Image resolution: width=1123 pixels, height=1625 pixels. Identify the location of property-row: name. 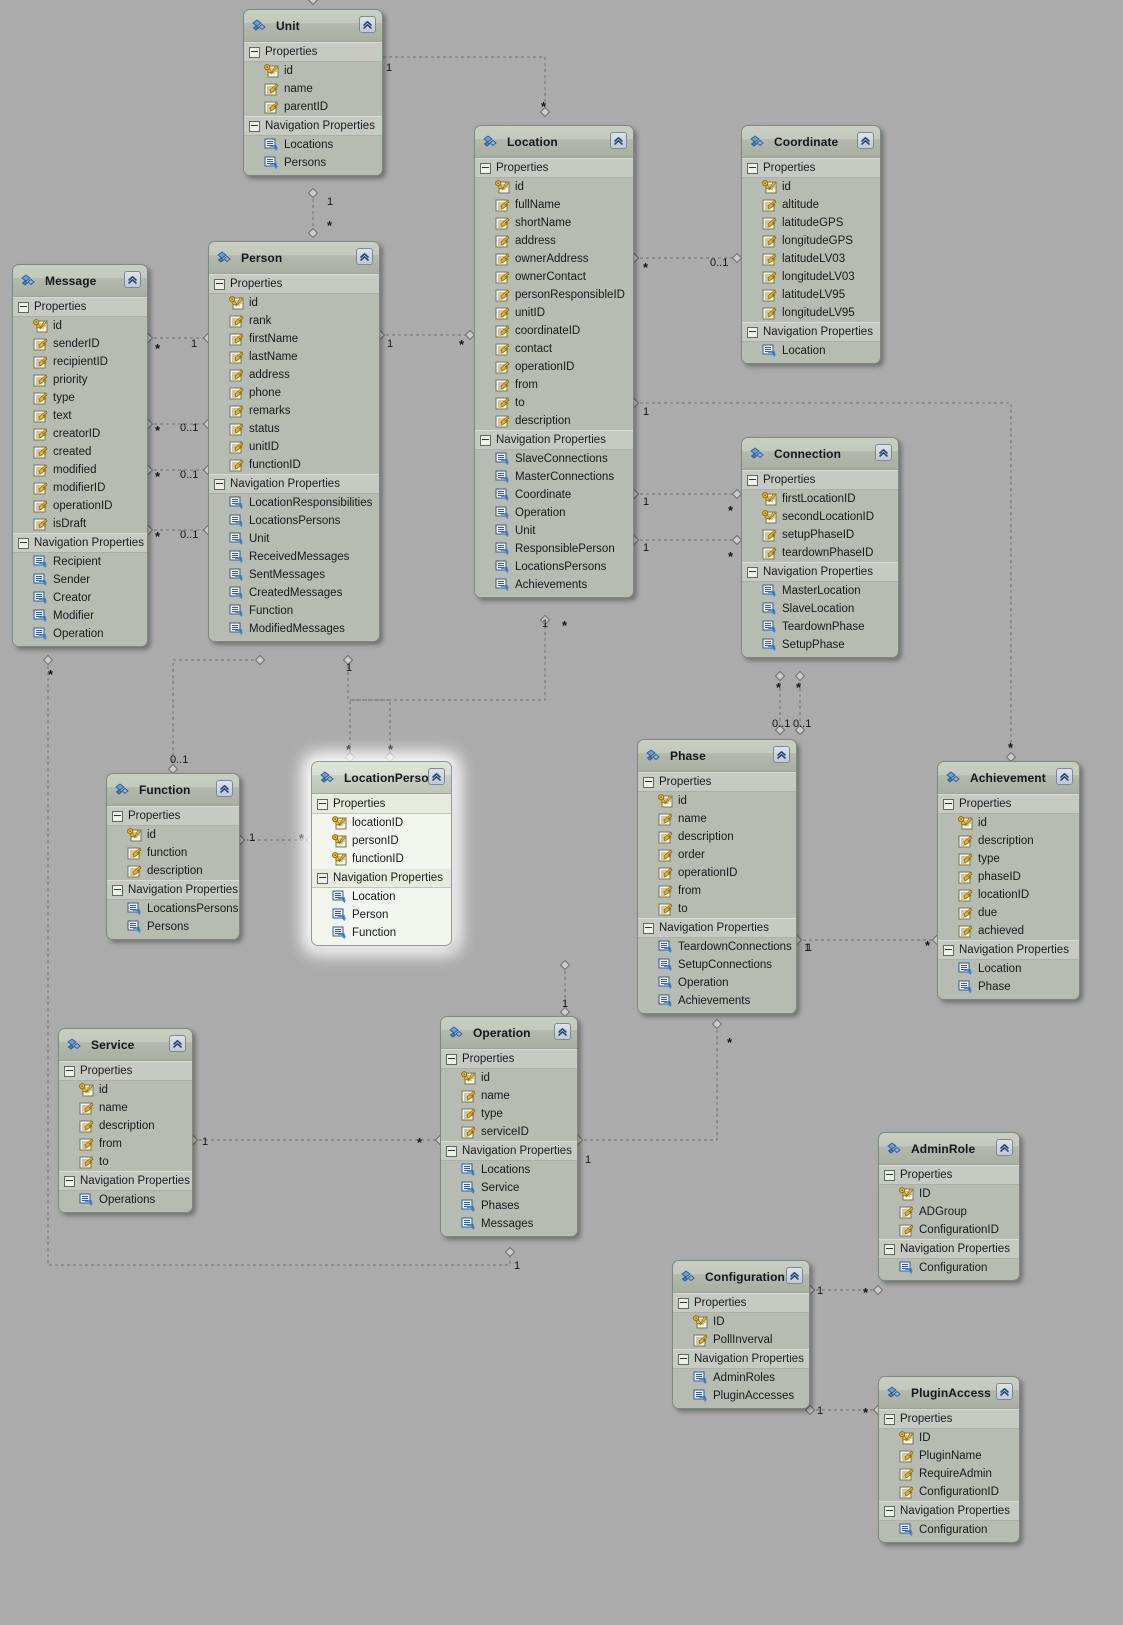
(313, 89).